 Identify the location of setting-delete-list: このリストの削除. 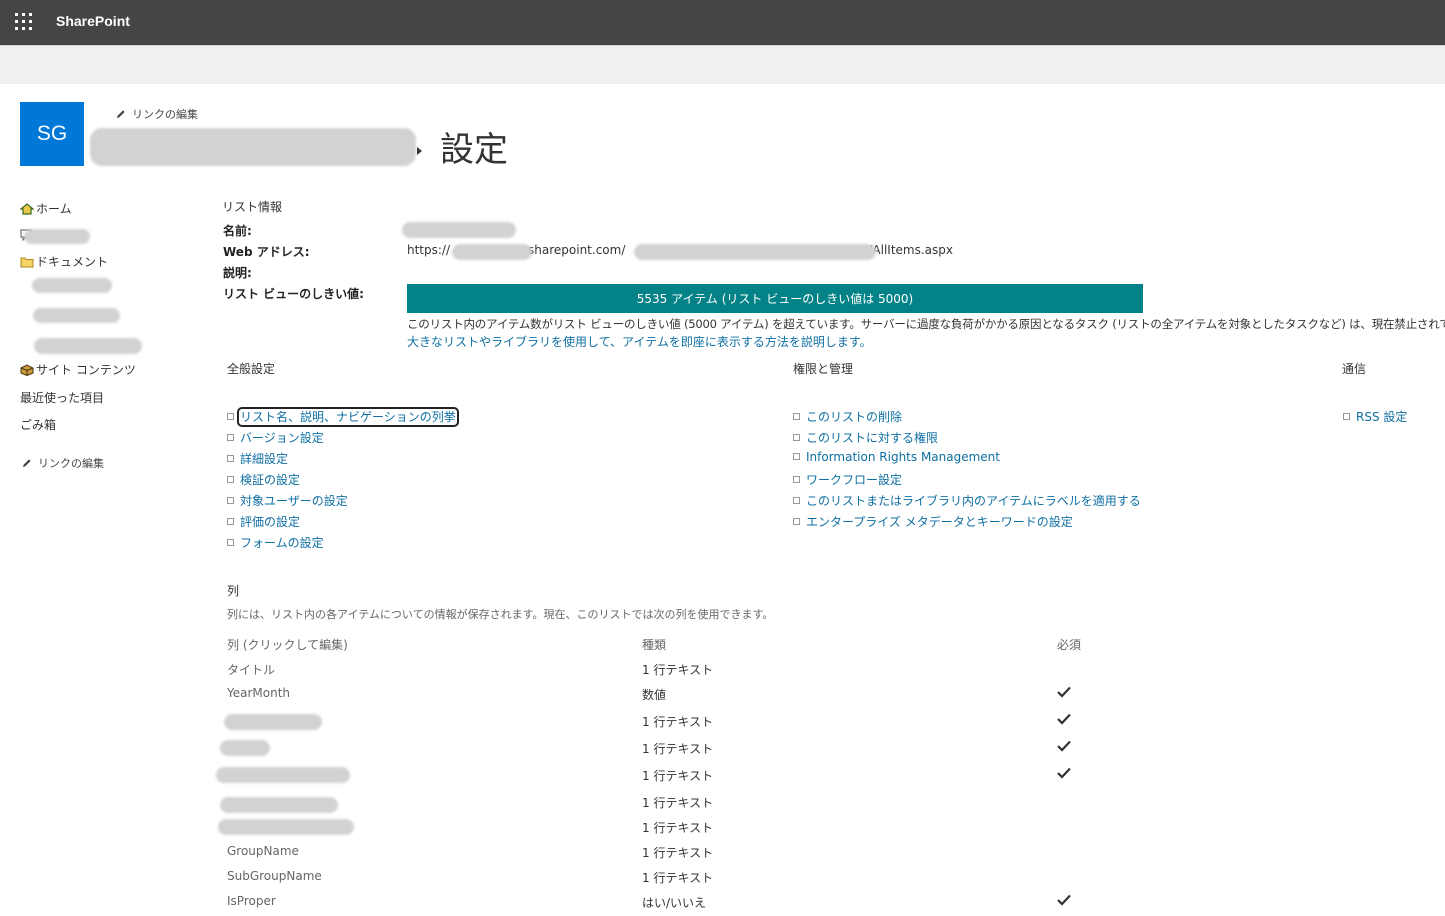
(847, 416).